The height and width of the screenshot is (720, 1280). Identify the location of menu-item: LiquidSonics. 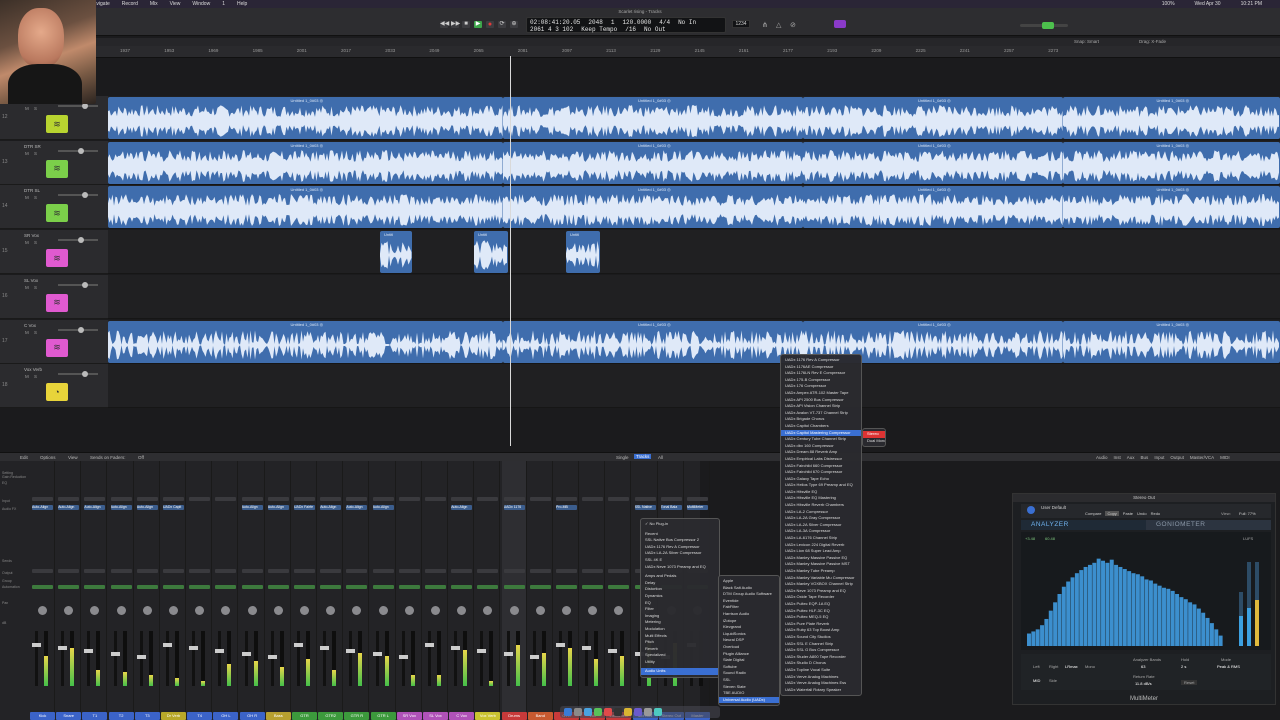
(749, 634).